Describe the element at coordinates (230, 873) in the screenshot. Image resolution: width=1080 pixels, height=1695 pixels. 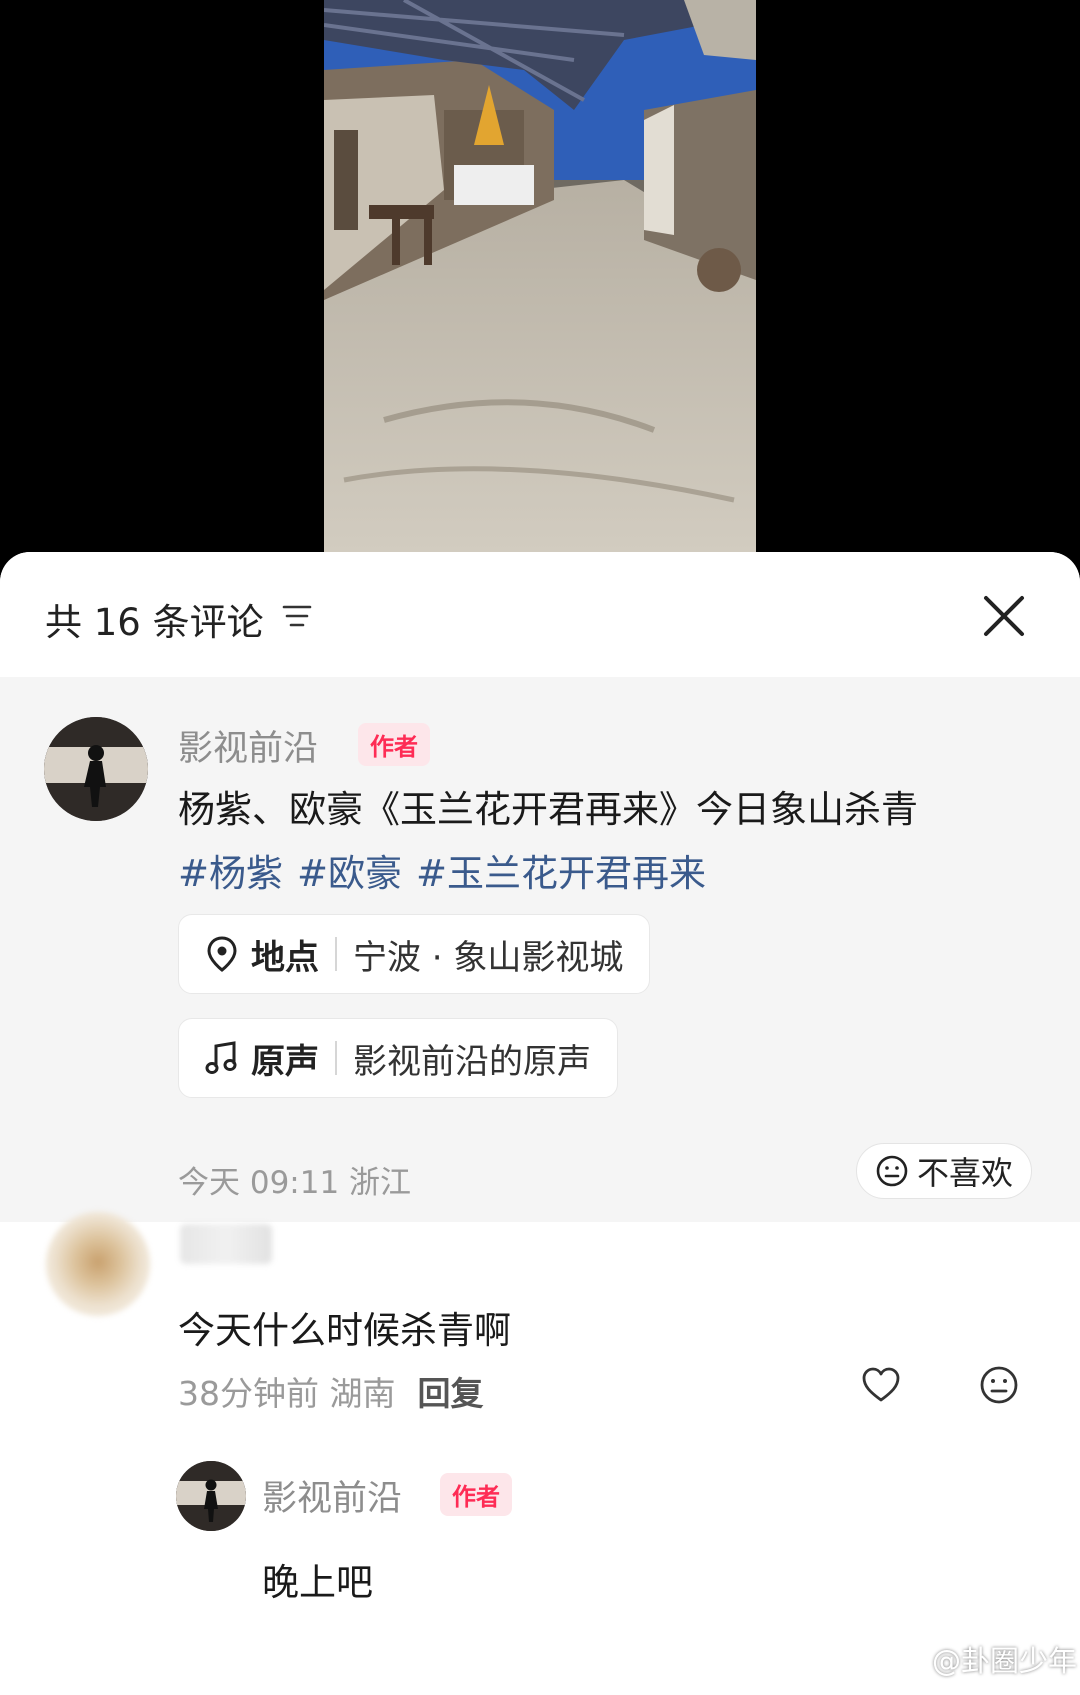
I see `hashtag-link: #杨紫` at that location.